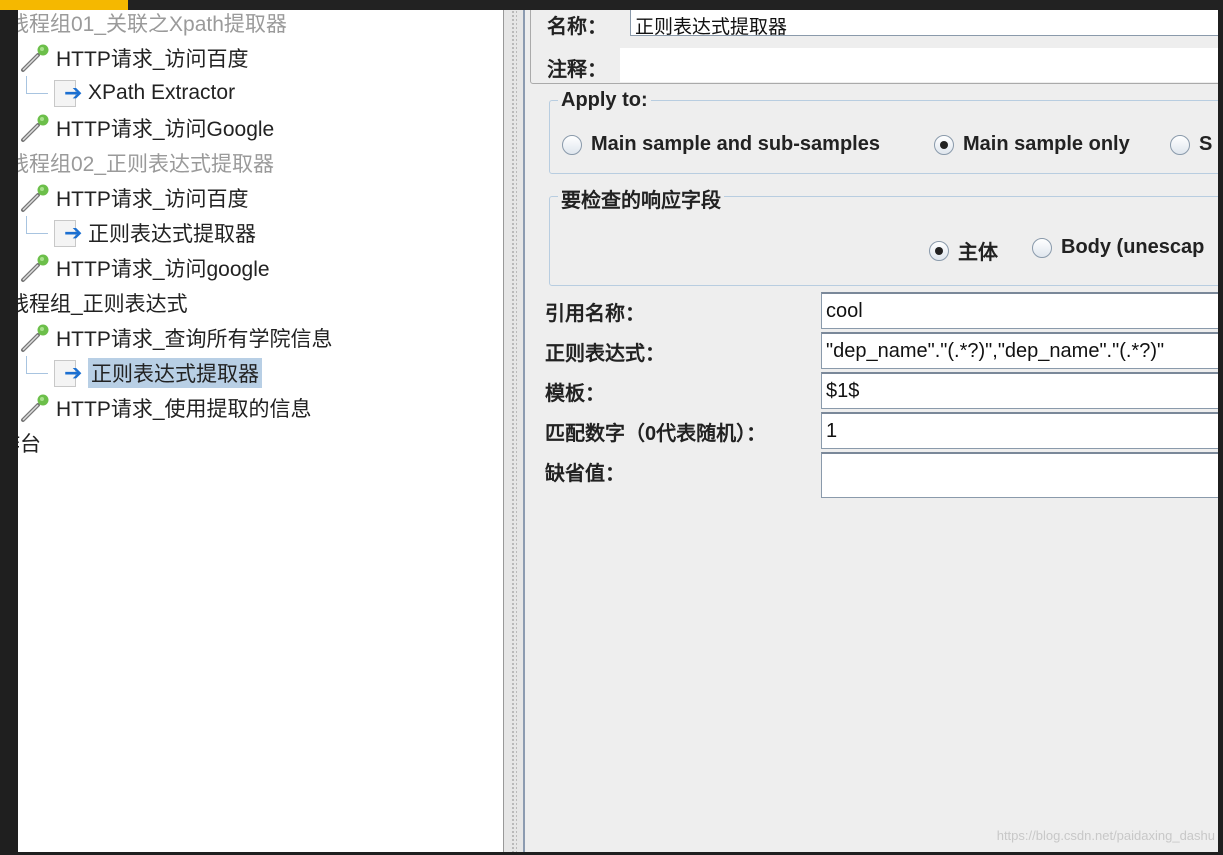 The image size is (1223, 855). What do you see at coordinates (641, 198) in the screenshot?
I see `field-to-check-legend: 要检查的响应字段` at bounding box center [641, 198].